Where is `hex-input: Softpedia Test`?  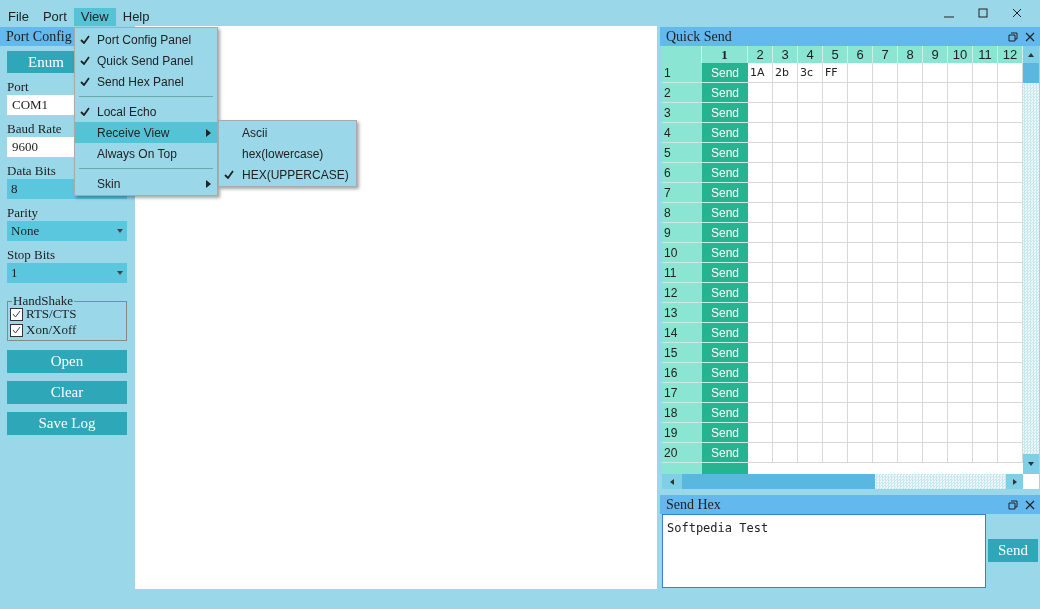
hex-input: Softpedia Test is located at coordinates (824, 551).